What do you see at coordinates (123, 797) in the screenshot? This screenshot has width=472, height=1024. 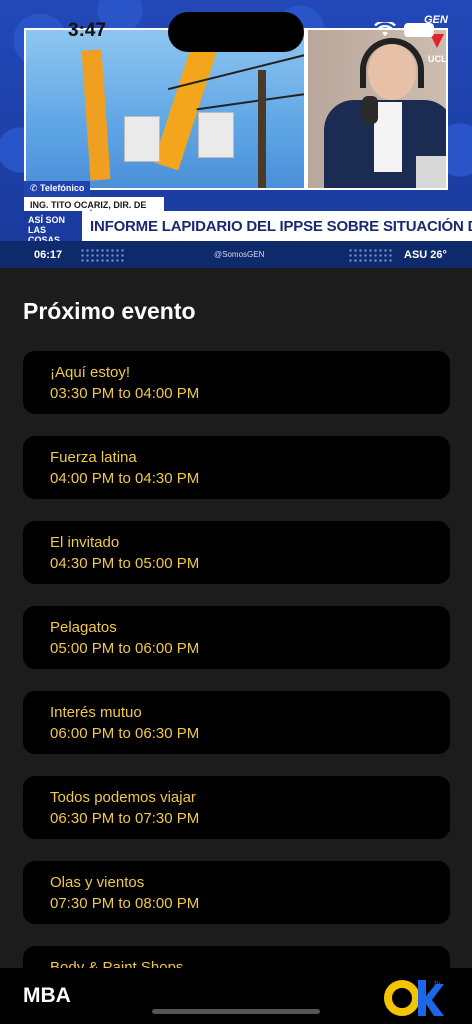 I see `event-title: Todos podemos viajar` at bounding box center [123, 797].